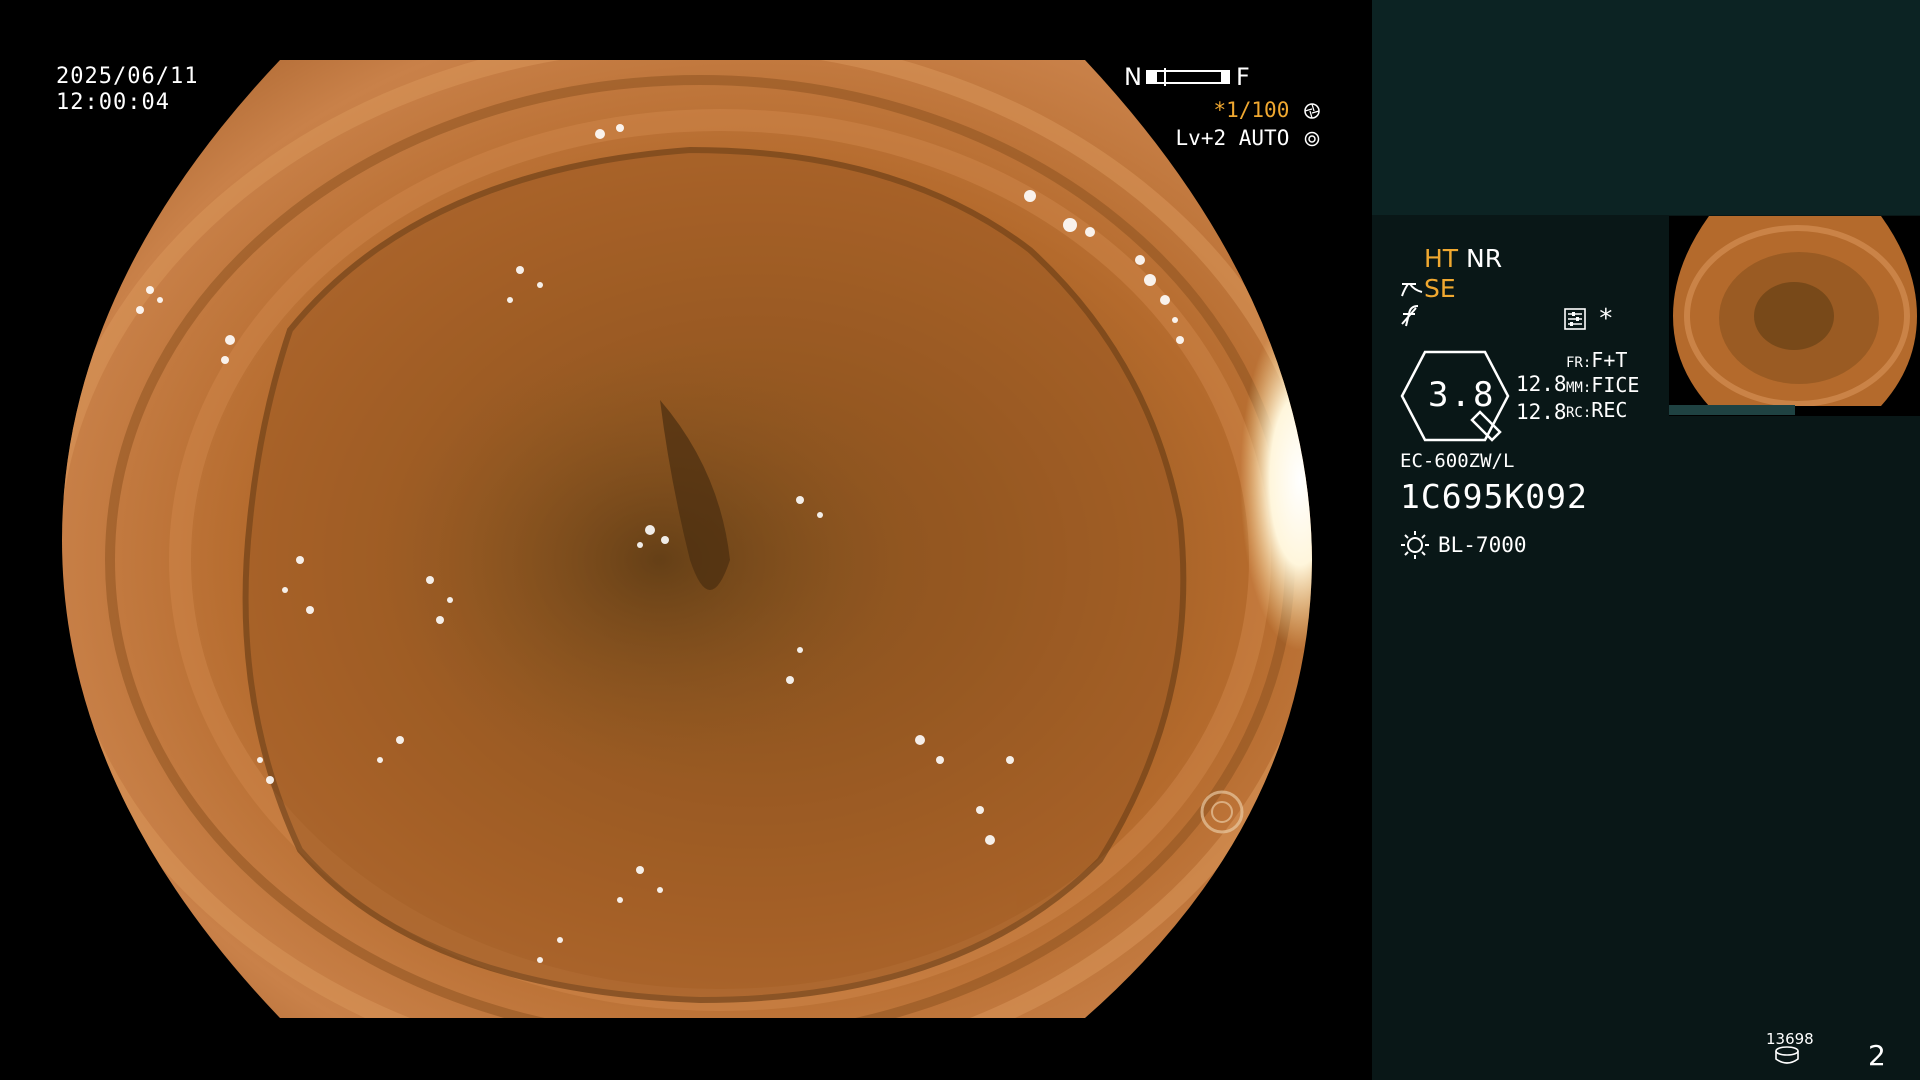  Describe the element at coordinates (1440, 288) in the screenshot. I see `se-mode: SE` at that location.